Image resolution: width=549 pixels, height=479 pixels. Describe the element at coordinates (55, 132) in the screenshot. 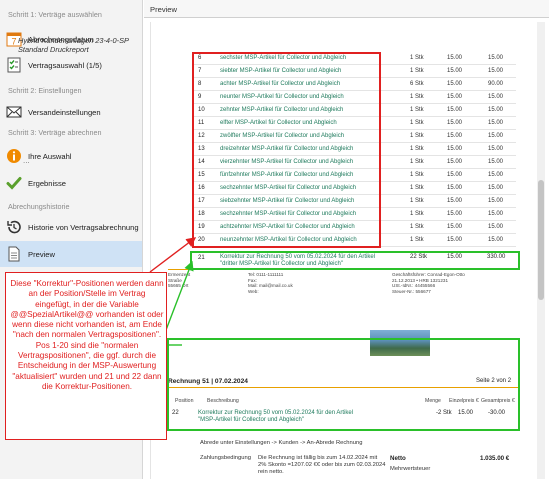

I see `section-step3: Schritt 3: Verträge abrechnen` at that location.